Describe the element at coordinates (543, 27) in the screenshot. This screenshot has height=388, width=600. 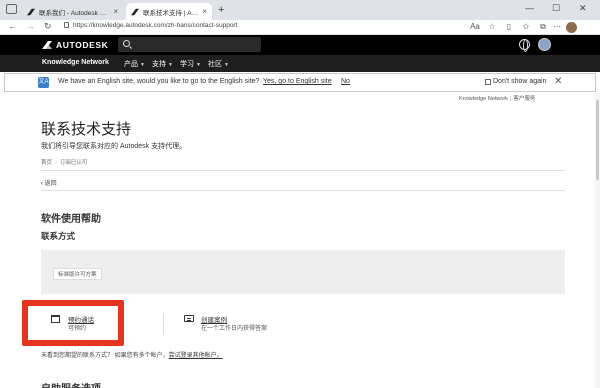
I see `collections-icon: ⧉` at that location.